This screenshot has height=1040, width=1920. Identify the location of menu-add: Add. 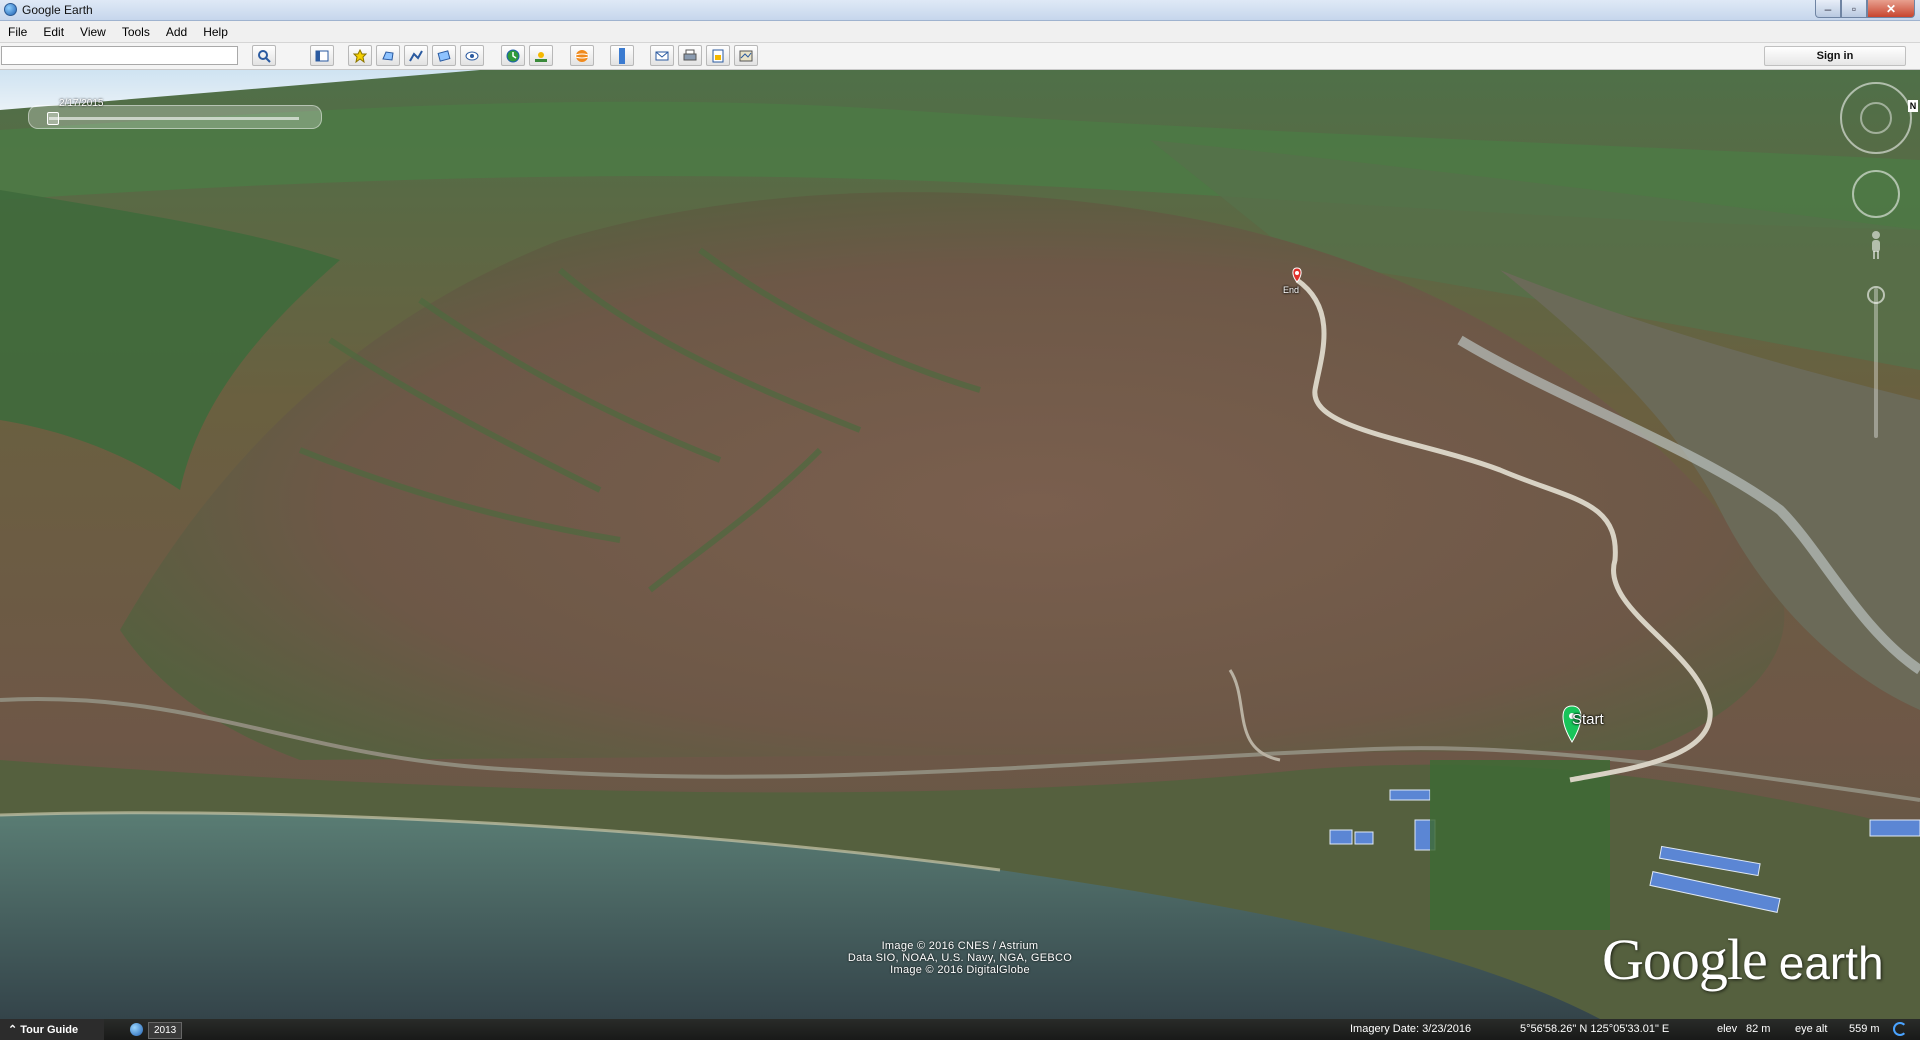
(176, 32).